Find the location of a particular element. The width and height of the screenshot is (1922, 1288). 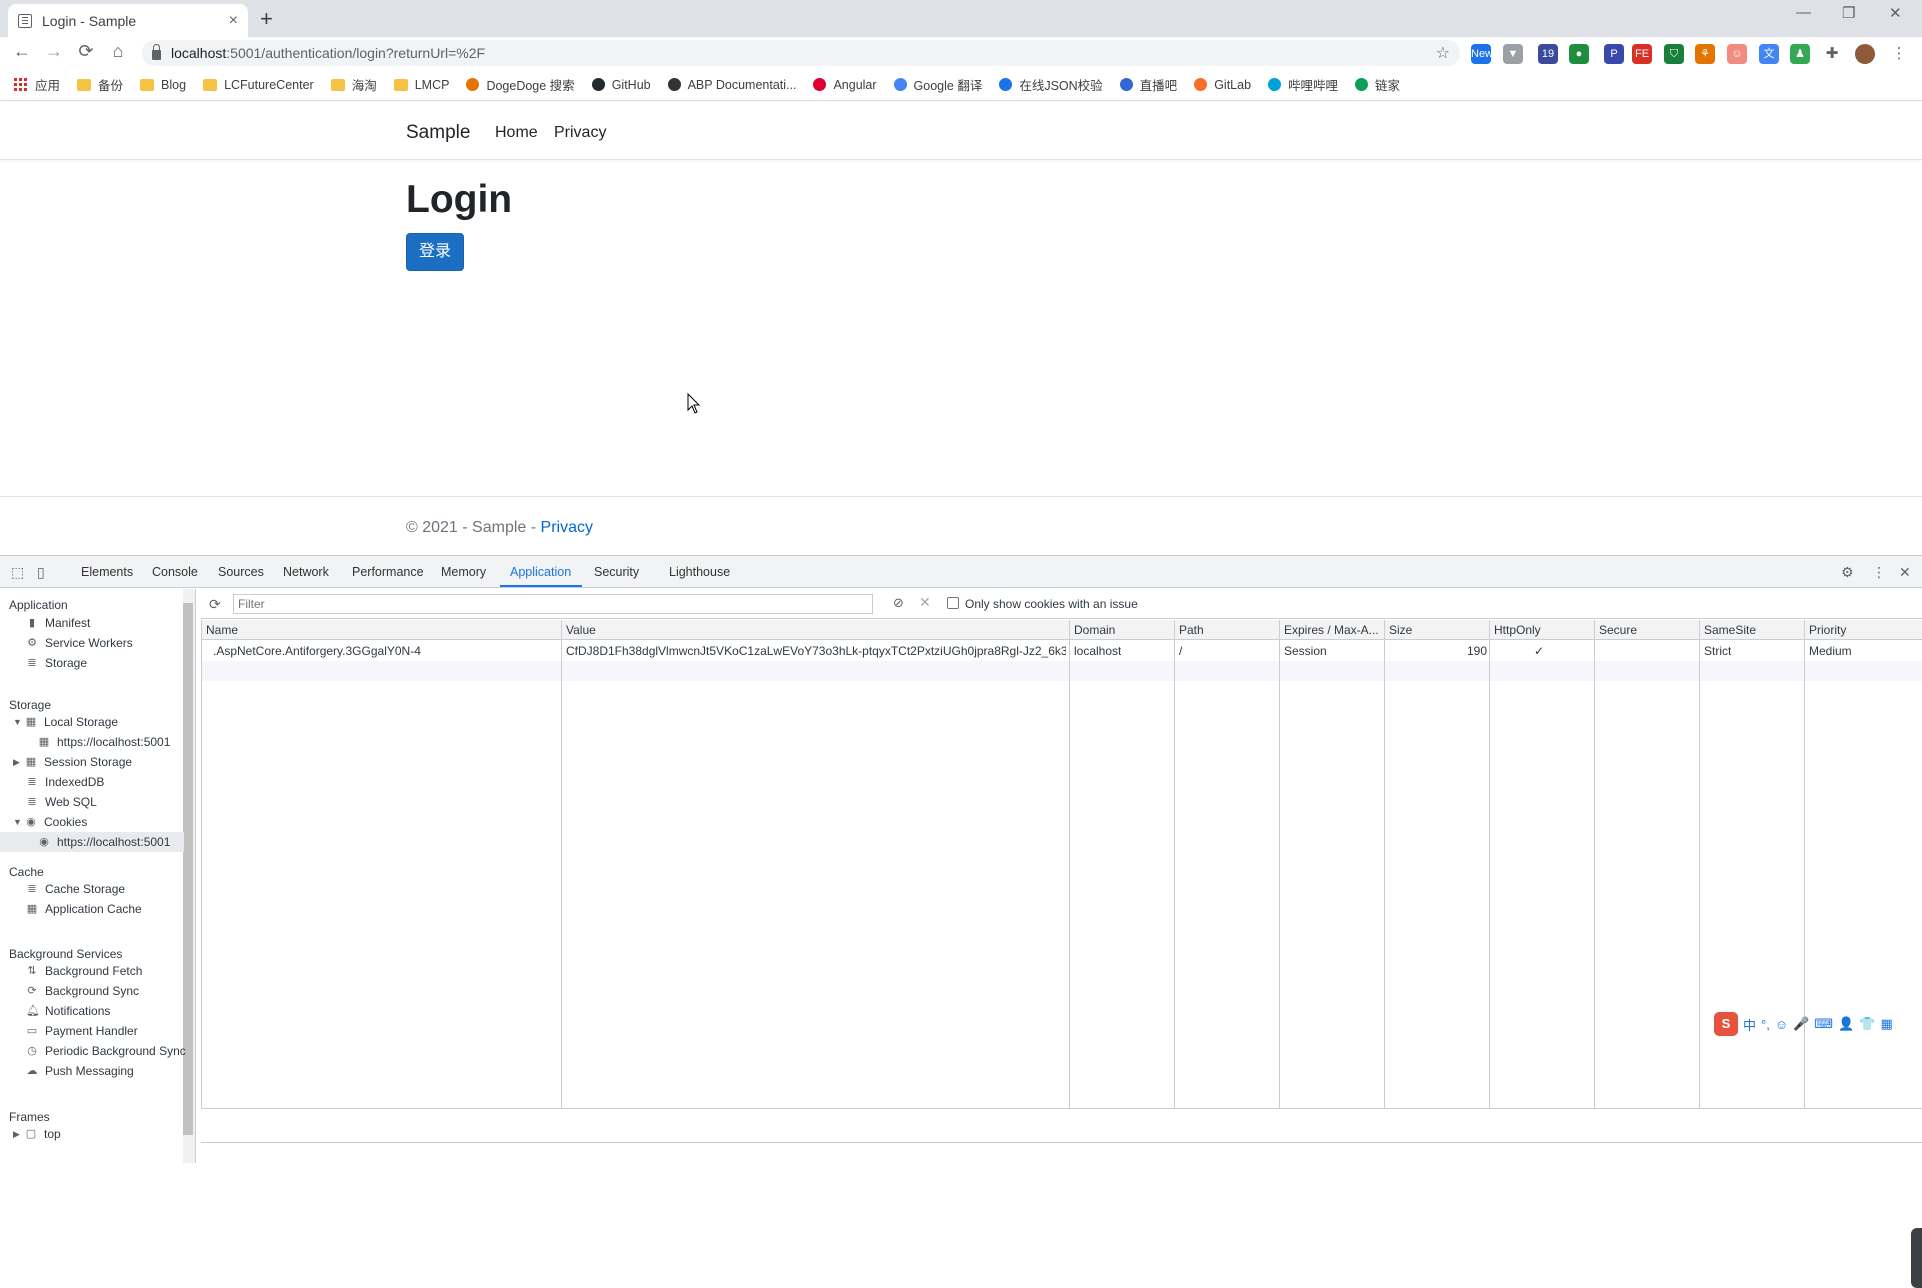

sidebar-item-periodic-sync: ◷ Periodic Background Sync is located at coordinates (106, 1051).